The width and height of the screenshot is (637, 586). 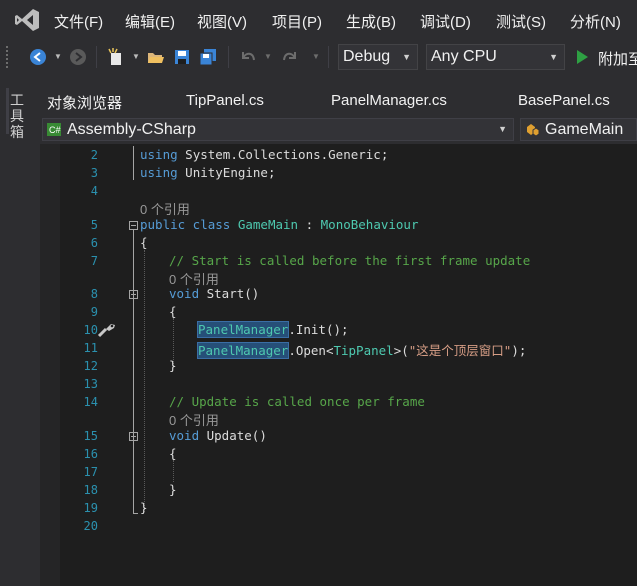 I want to click on redo-dropdown-icon: ▼, so click(x=316, y=56).